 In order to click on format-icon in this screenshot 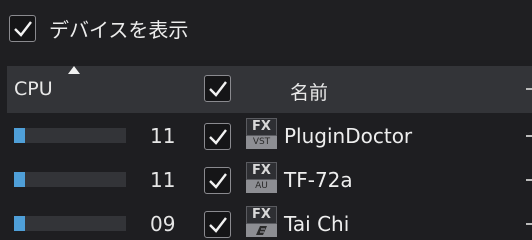, I will do `click(261, 230)`.